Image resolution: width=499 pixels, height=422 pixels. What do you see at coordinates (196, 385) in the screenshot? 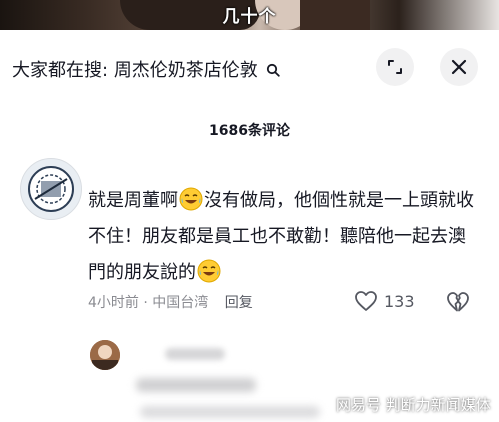
I see `blurred-comment-text` at bounding box center [196, 385].